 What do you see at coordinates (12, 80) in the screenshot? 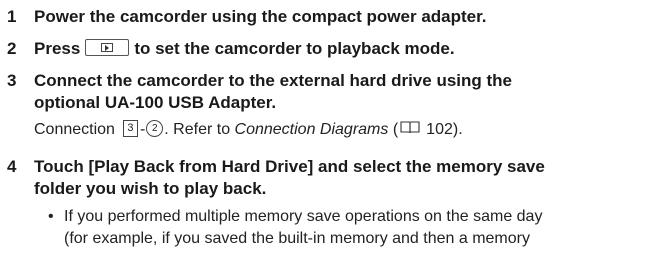
I see `step-number: 3` at bounding box center [12, 80].